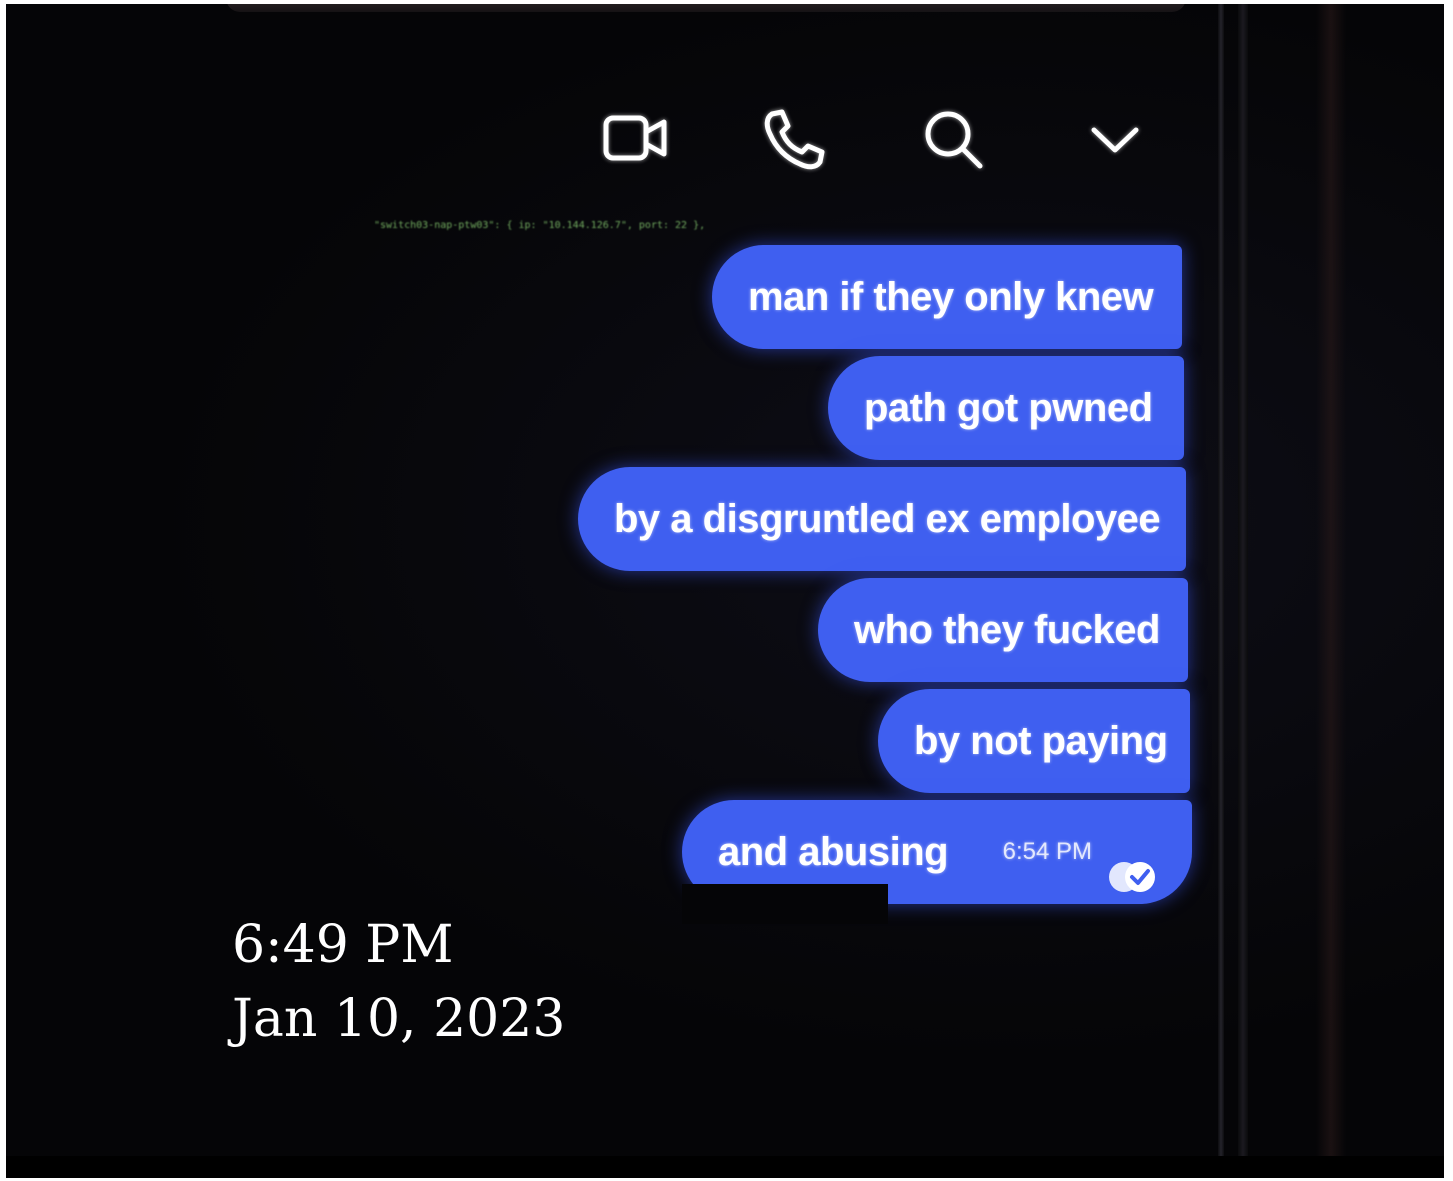  Describe the element at coordinates (398, 982) in the screenshot. I see `video-caption: 6:49 PM Jan 10, 2023` at that location.